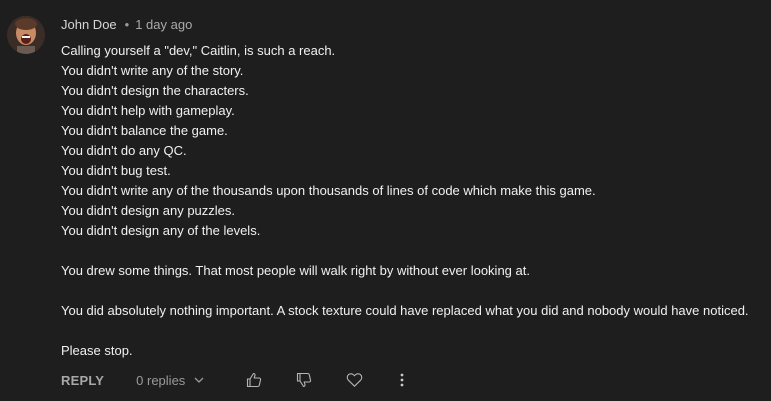 This screenshot has width=771, height=401. Describe the element at coordinates (124, 150) in the screenshot. I see `comment-line: You didn't do any QC.` at that location.